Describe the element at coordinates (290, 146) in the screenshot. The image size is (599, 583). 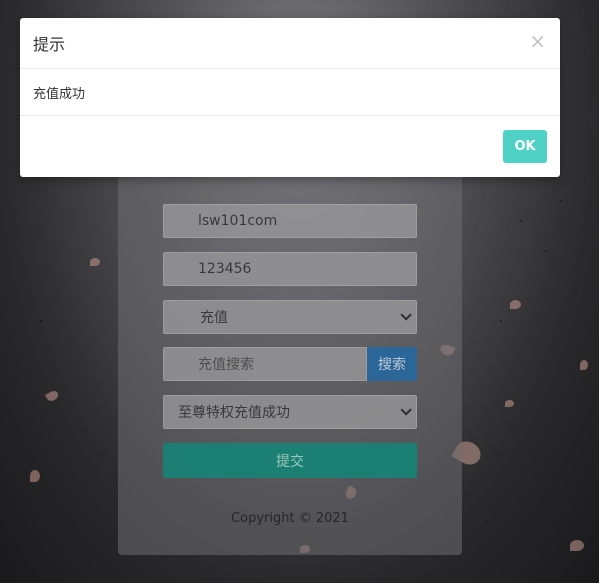
I see `dialog-footer: OK` at that location.